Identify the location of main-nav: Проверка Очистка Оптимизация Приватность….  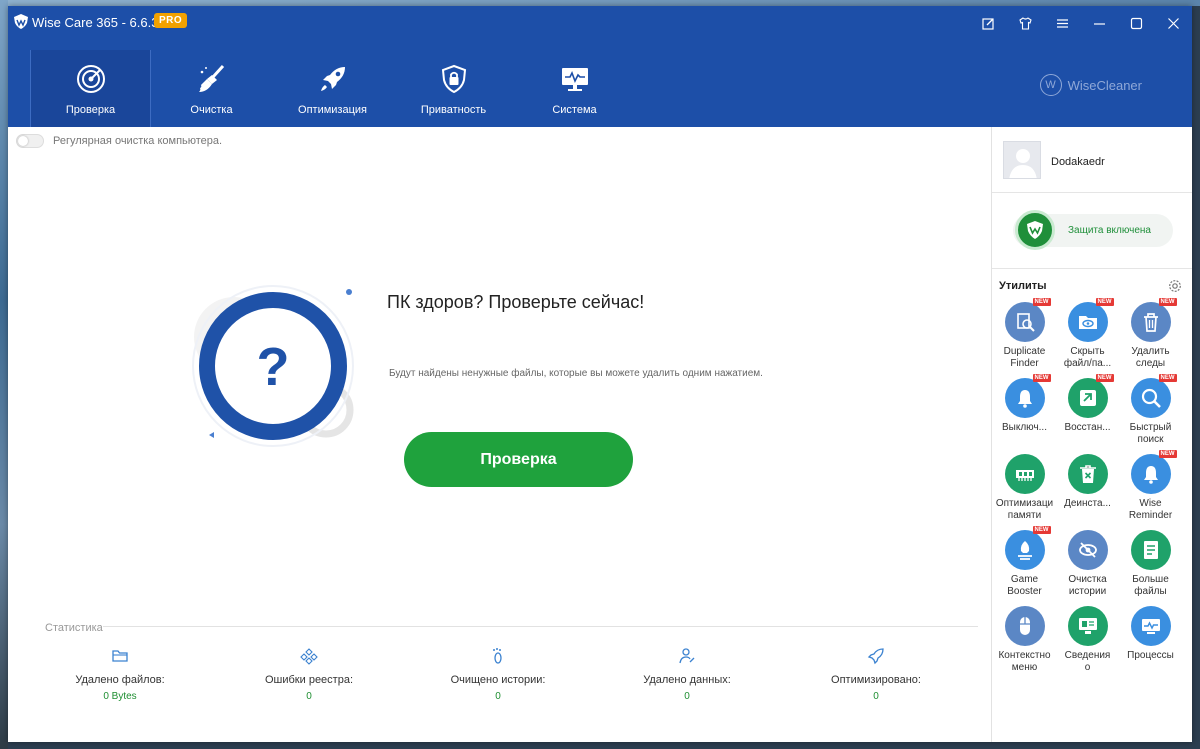
(332, 88).